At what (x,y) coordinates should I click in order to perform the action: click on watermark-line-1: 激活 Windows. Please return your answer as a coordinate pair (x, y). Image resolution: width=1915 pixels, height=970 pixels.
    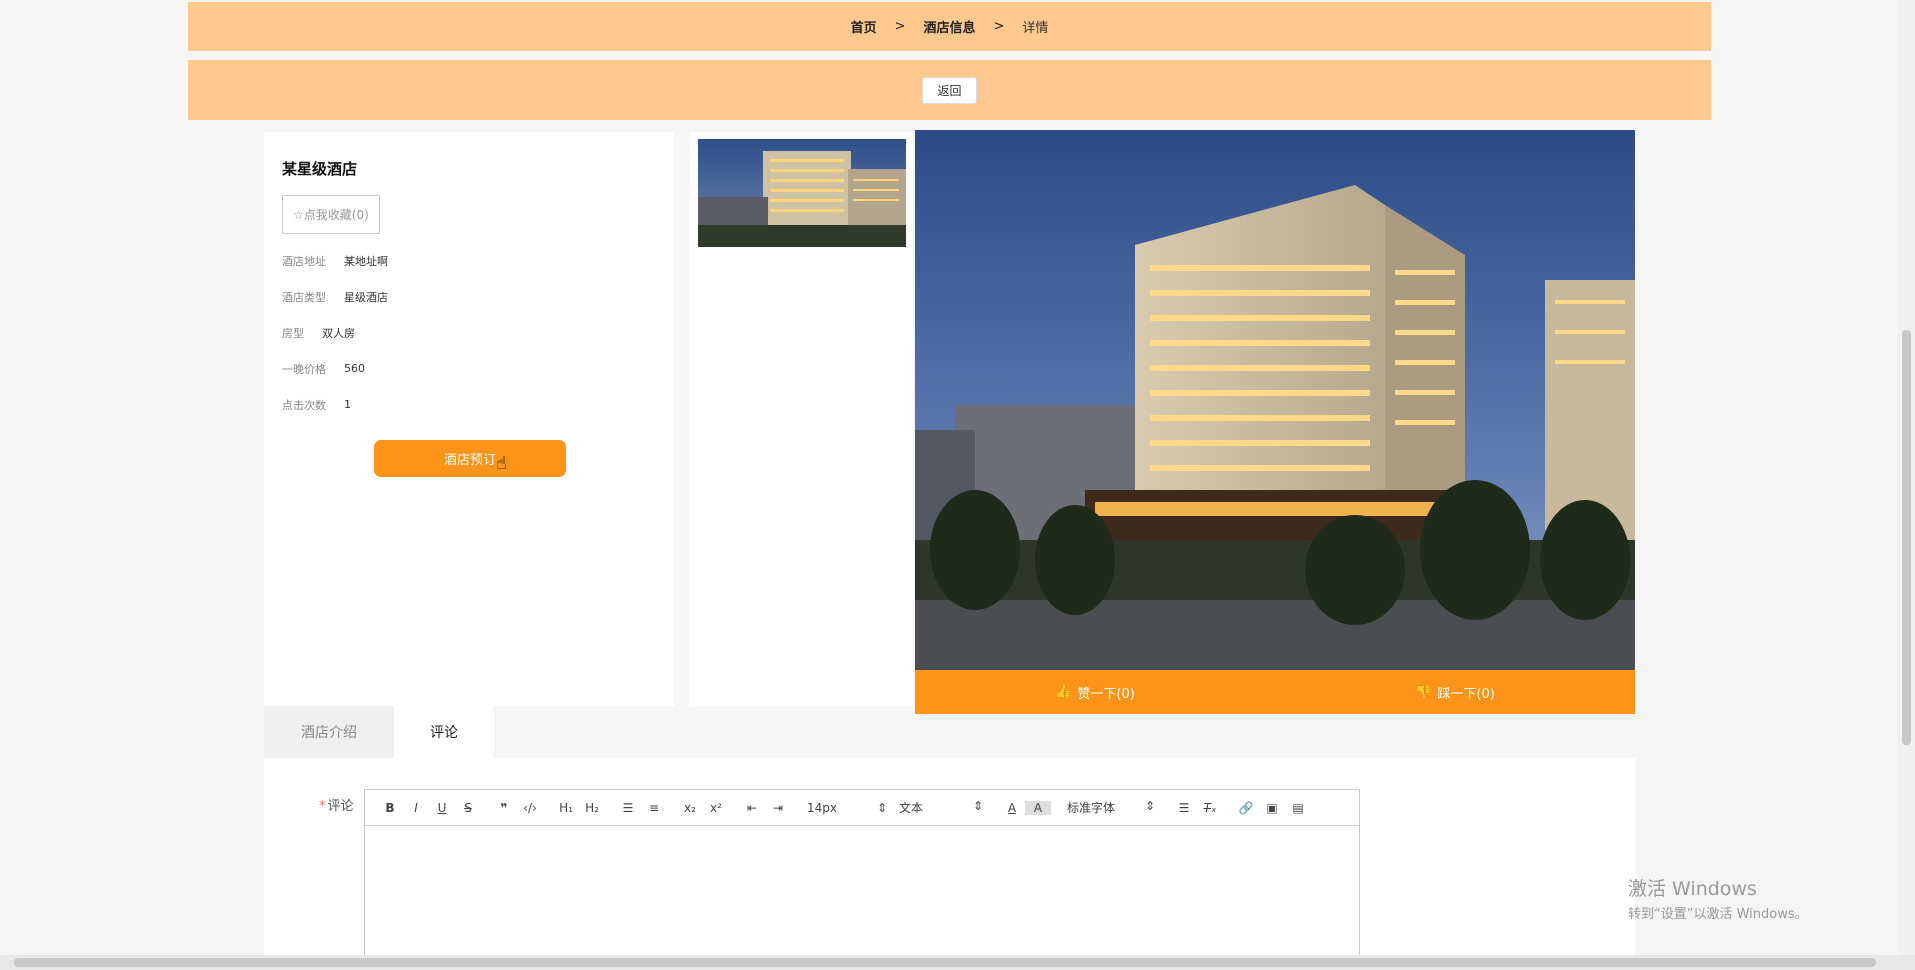
    Looking at the image, I should click on (1692, 889).